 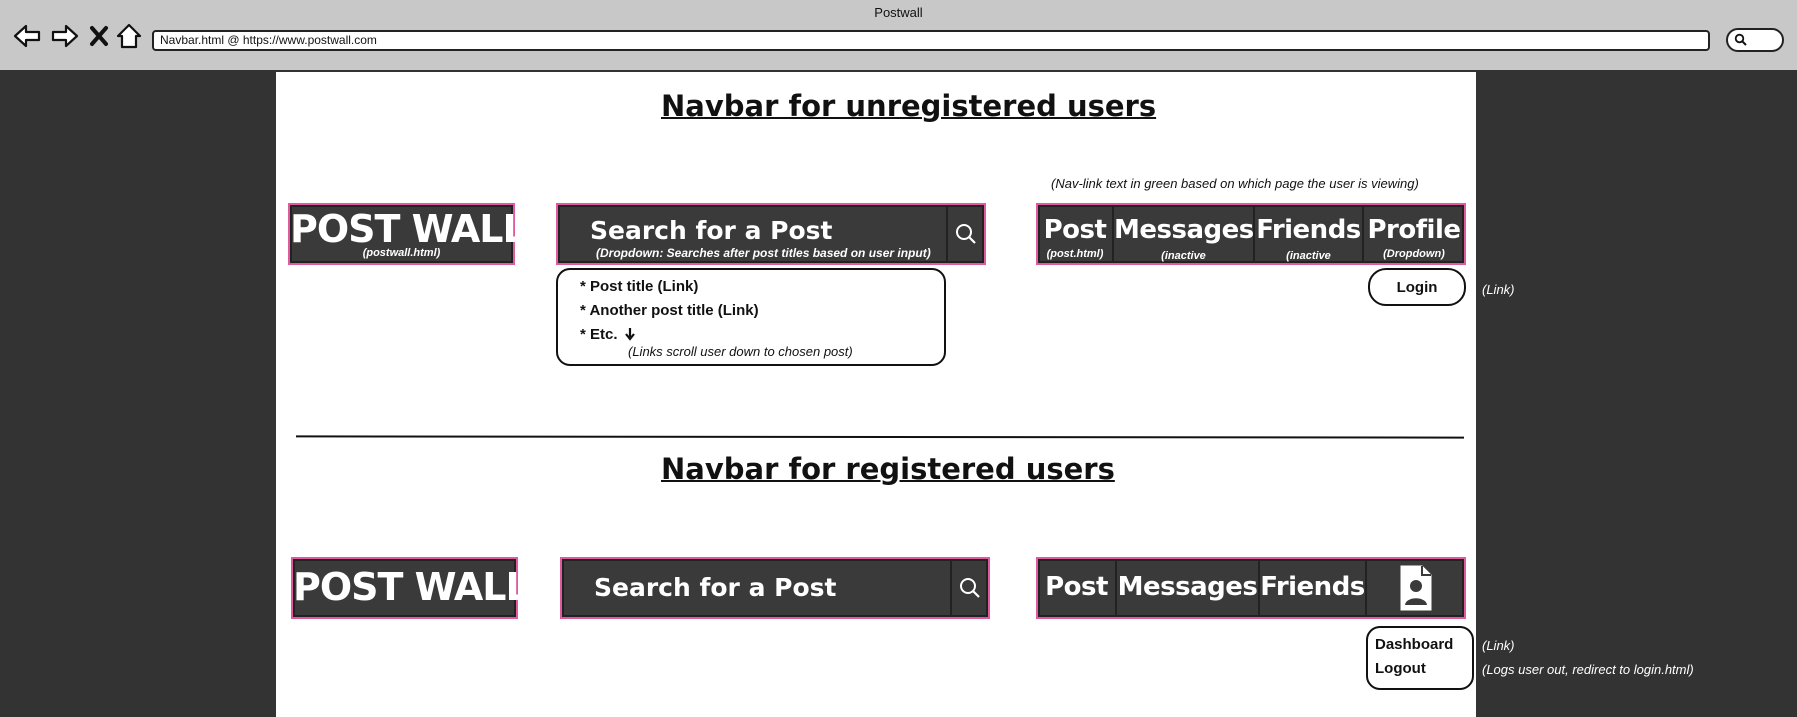 What do you see at coordinates (639, 286) in the screenshot?
I see `dropdown-item: * Post title (Link)` at bounding box center [639, 286].